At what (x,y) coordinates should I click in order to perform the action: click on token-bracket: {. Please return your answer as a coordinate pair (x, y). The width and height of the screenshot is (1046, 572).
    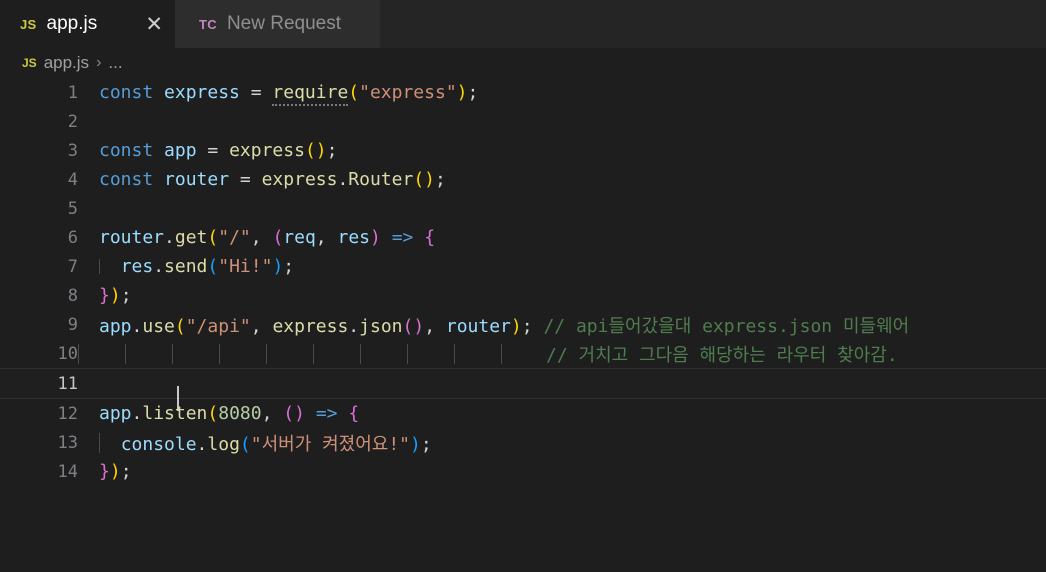
    Looking at the image, I should click on (354, 413).